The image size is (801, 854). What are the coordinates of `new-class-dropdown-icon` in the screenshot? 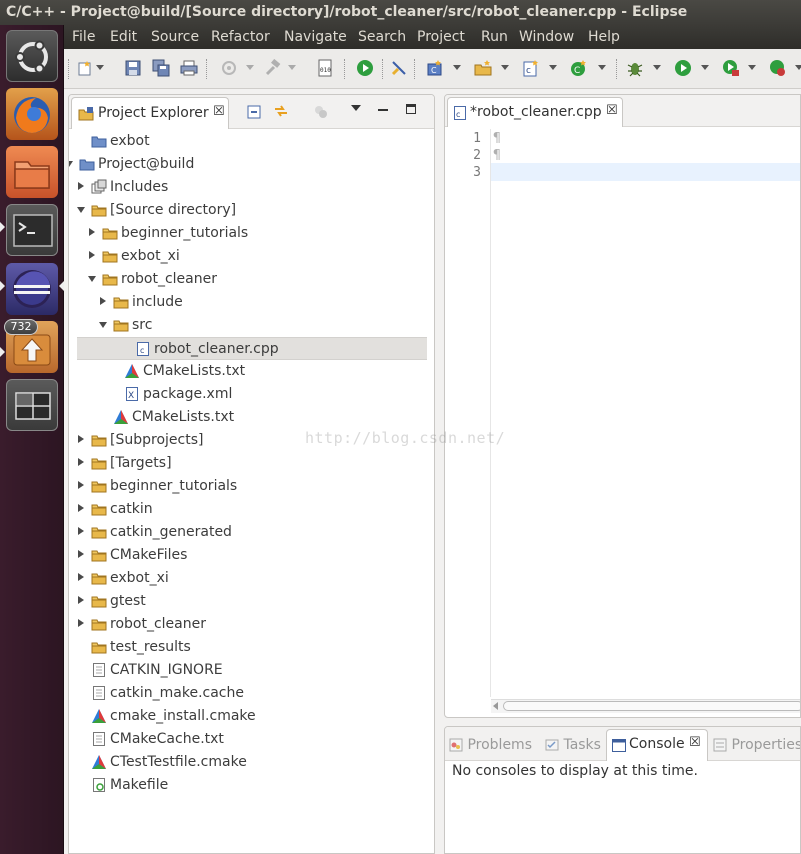 It's located at (553, 67).